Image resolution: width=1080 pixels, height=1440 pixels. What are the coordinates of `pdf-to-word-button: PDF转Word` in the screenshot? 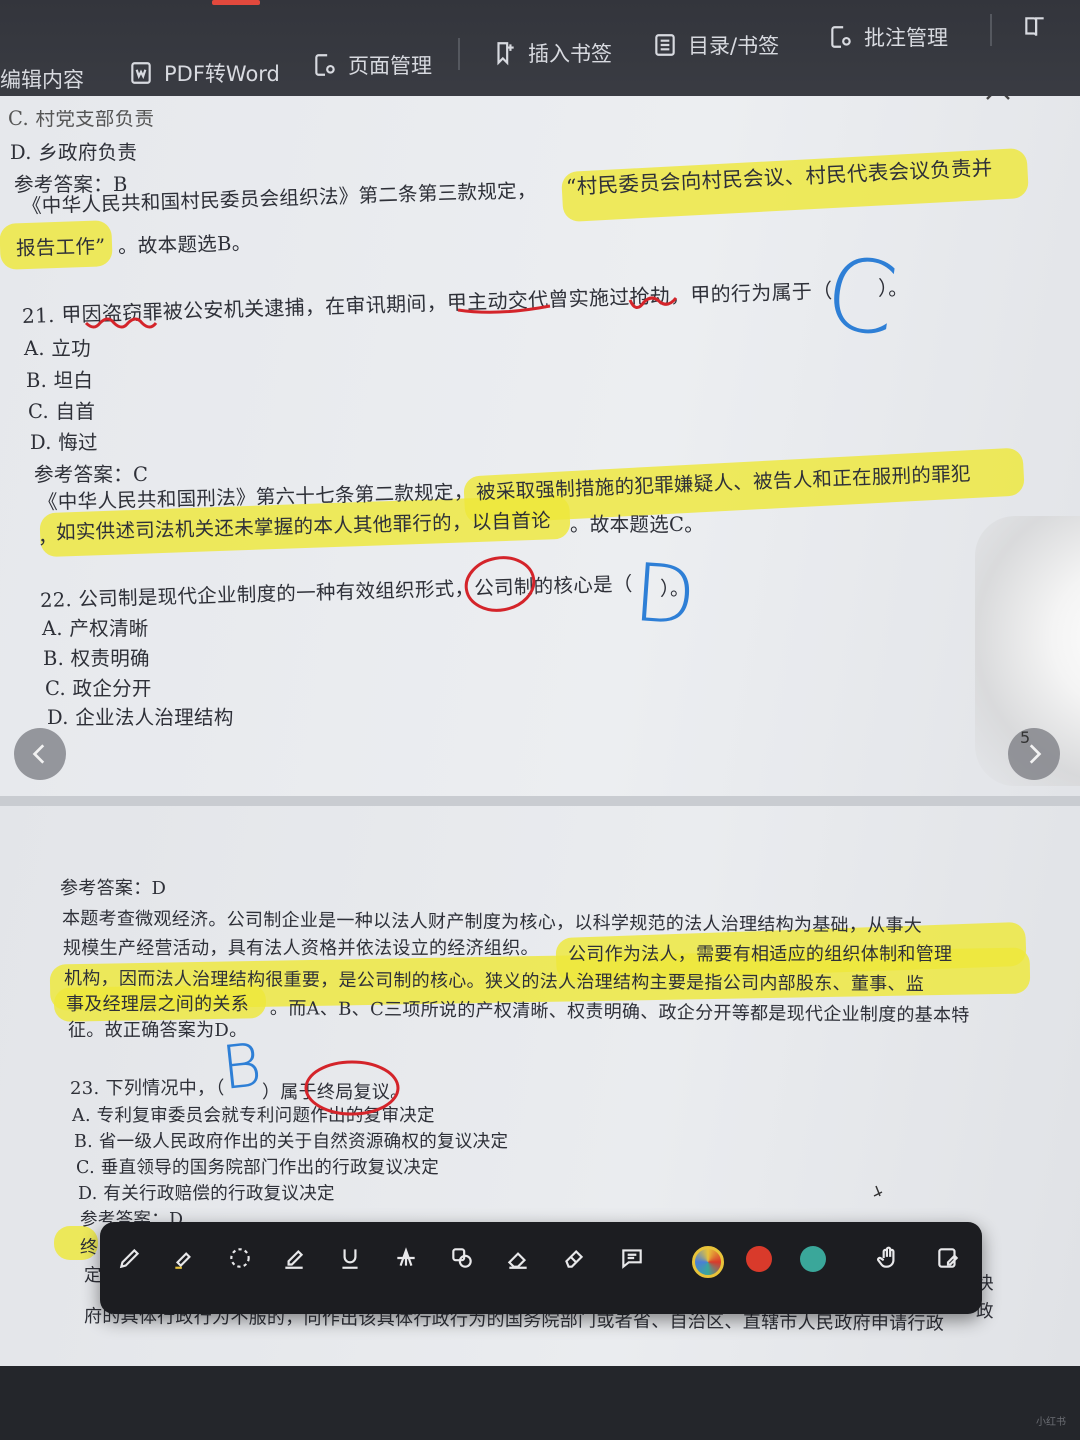 It's located at (204, 73).